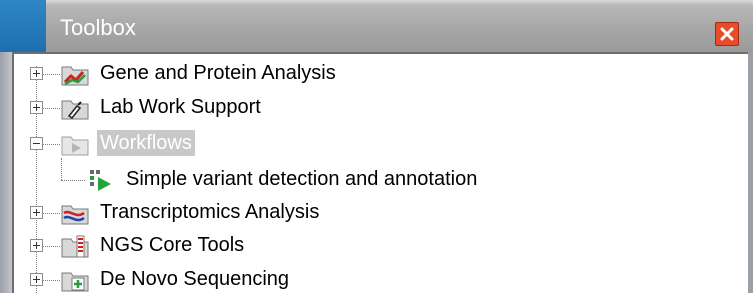 This screenshot has height=293, width=753. I want to click on tree-item-label: Workflows, so click(146, 143).